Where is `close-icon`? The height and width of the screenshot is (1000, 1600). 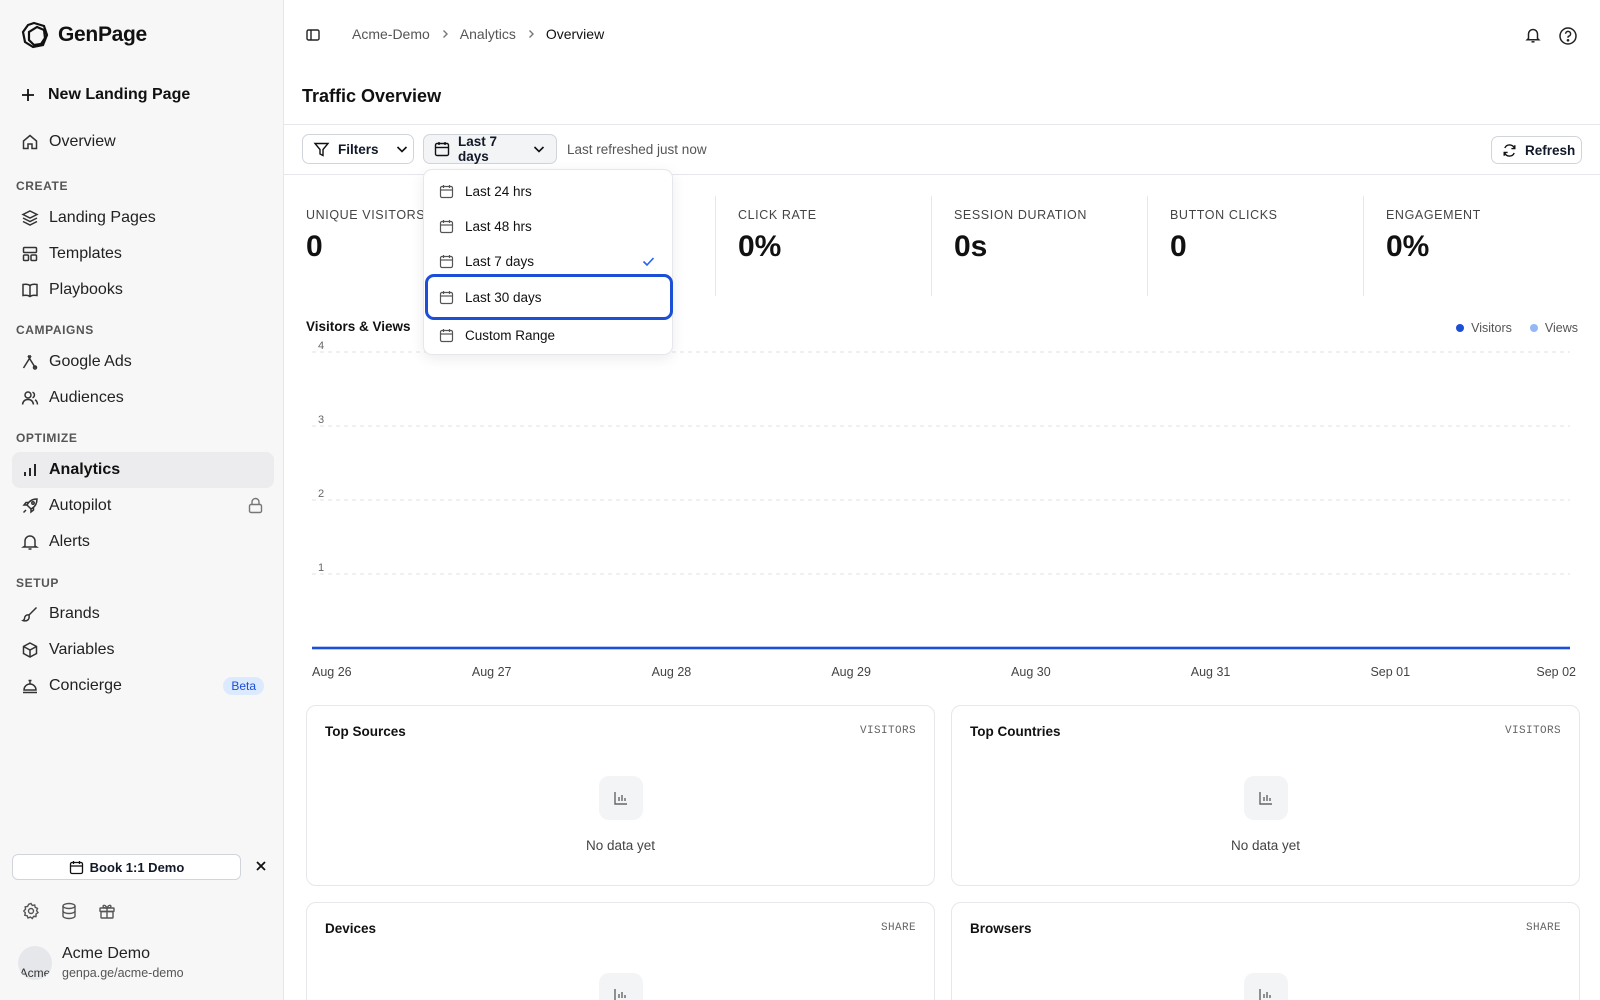
close-icon is located at coordinates (261, 866).